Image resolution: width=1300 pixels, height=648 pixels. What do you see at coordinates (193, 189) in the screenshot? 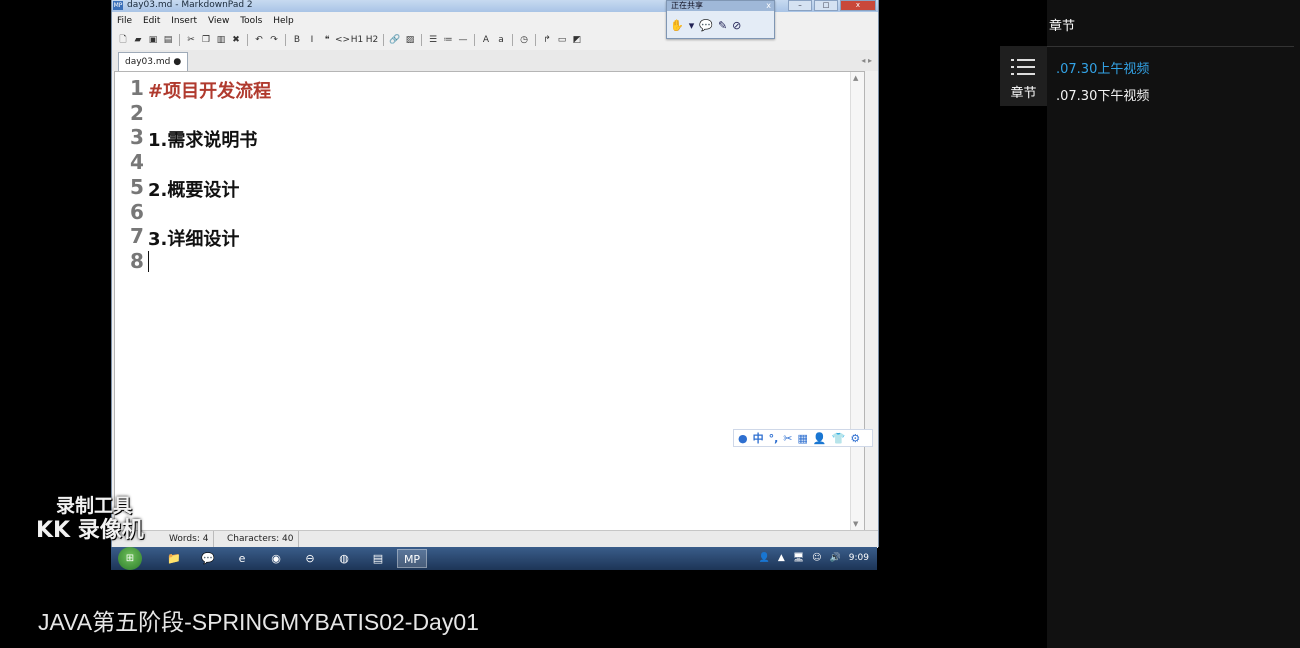
I see `editor-line: 2.概要设计` at bounding box center [193, 189].